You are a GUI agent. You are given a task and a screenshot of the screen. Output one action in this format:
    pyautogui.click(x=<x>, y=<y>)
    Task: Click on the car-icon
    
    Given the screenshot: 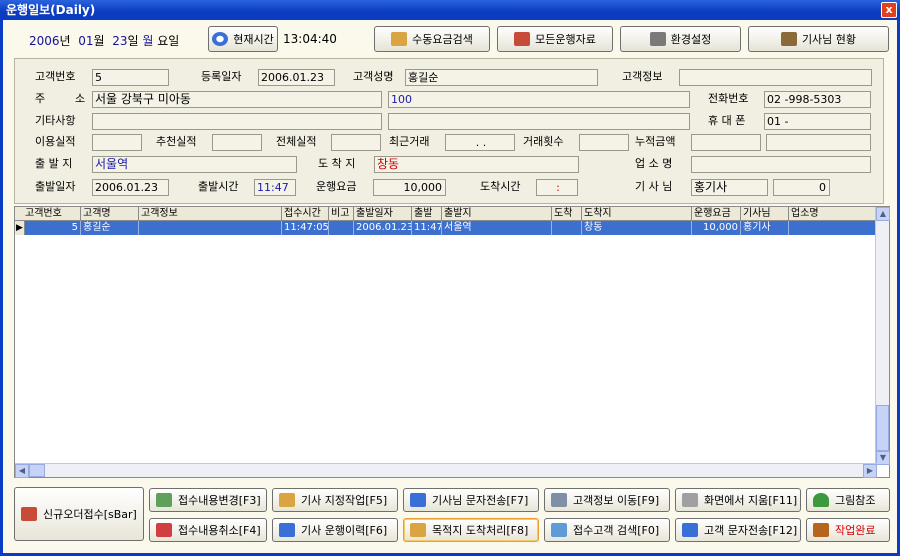 What is the action you would take?
    pyautogui.click(x=399, y=39)
    